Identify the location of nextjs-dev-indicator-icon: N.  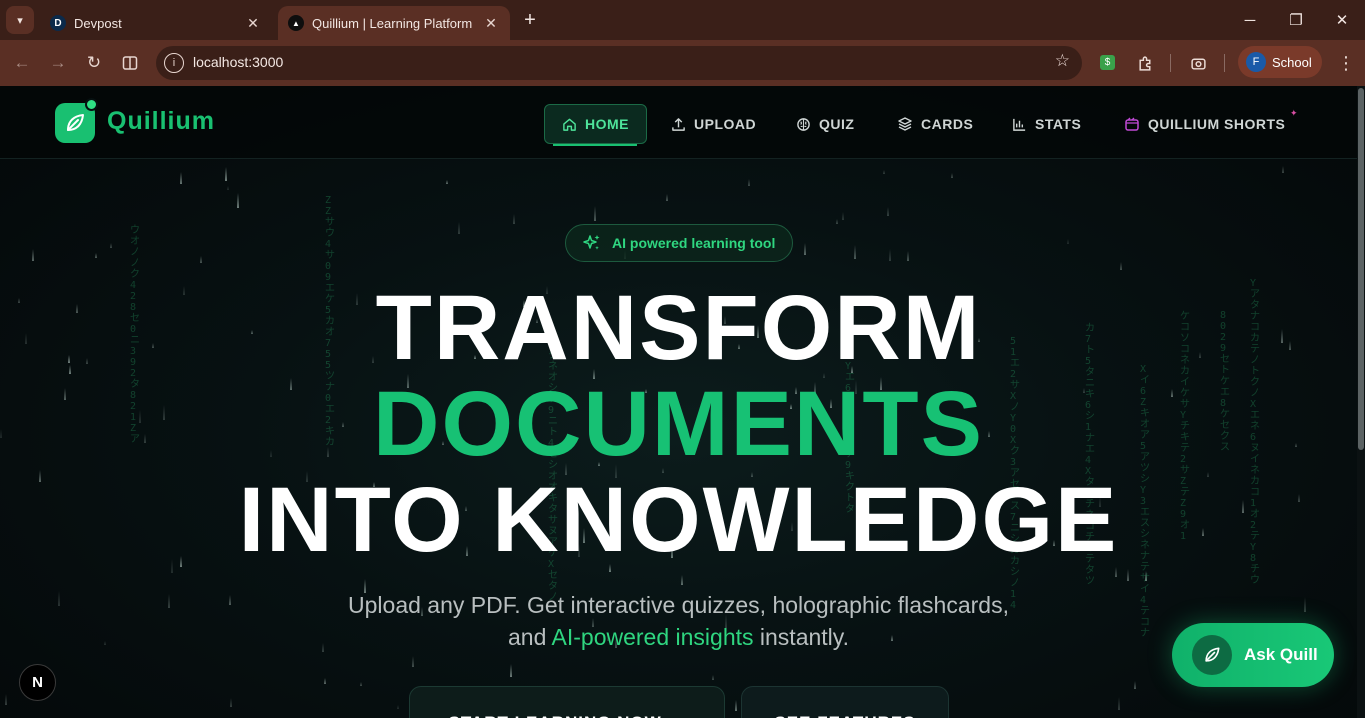
(37, 682).